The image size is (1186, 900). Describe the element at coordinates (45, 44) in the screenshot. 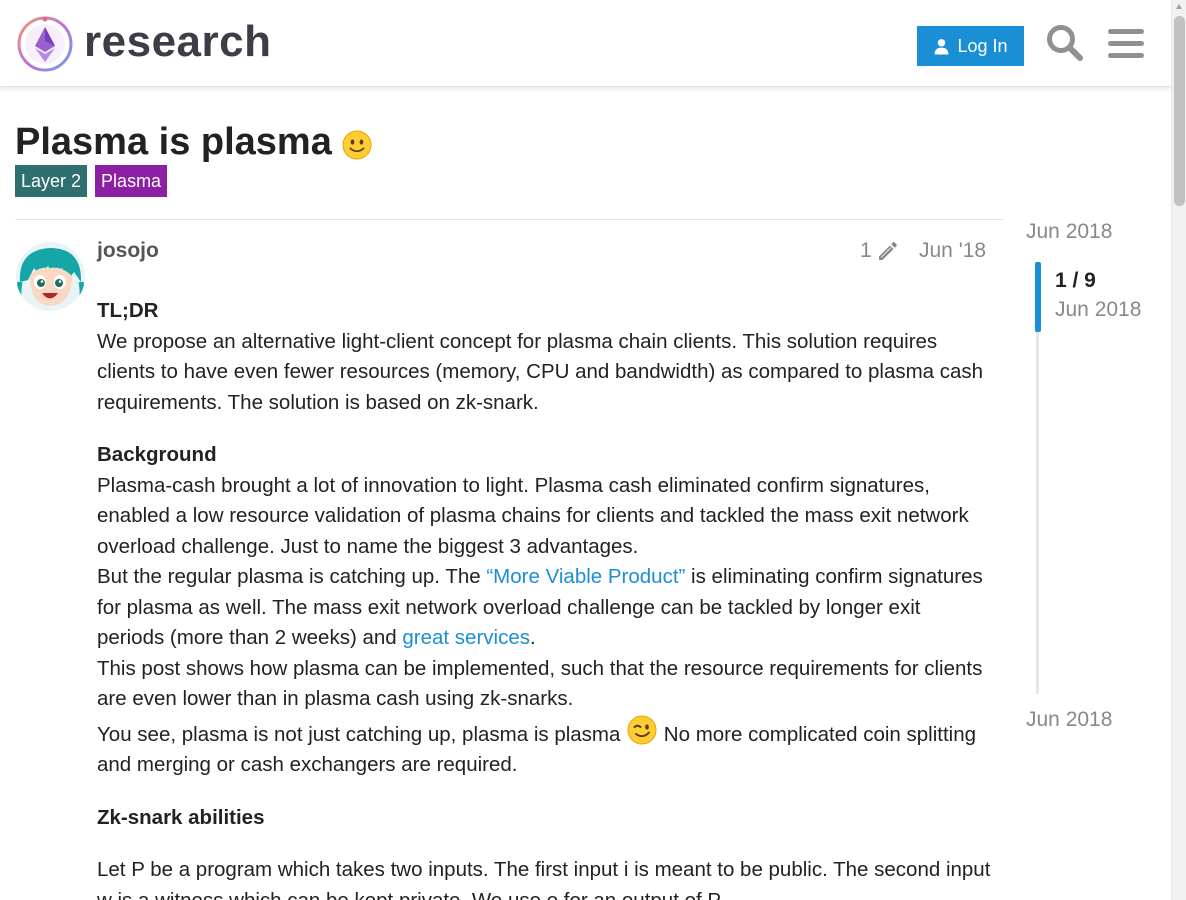

I see `logo-icon` at that location.